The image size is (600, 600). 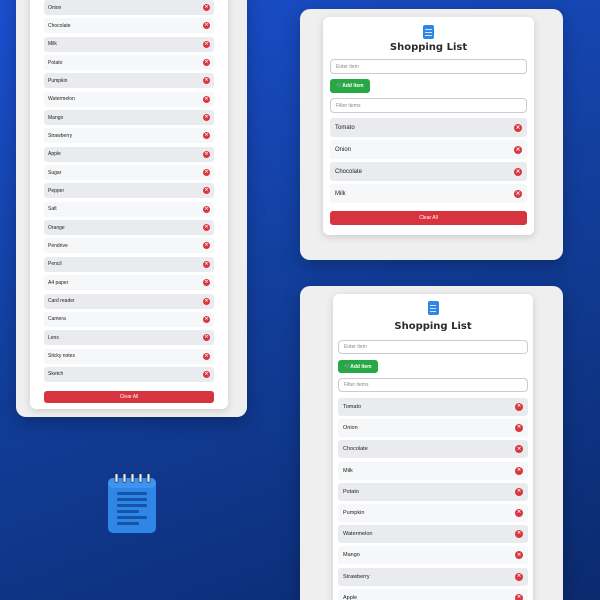 I want to click on app-title: Shopping List, so click(x=433, y=326).